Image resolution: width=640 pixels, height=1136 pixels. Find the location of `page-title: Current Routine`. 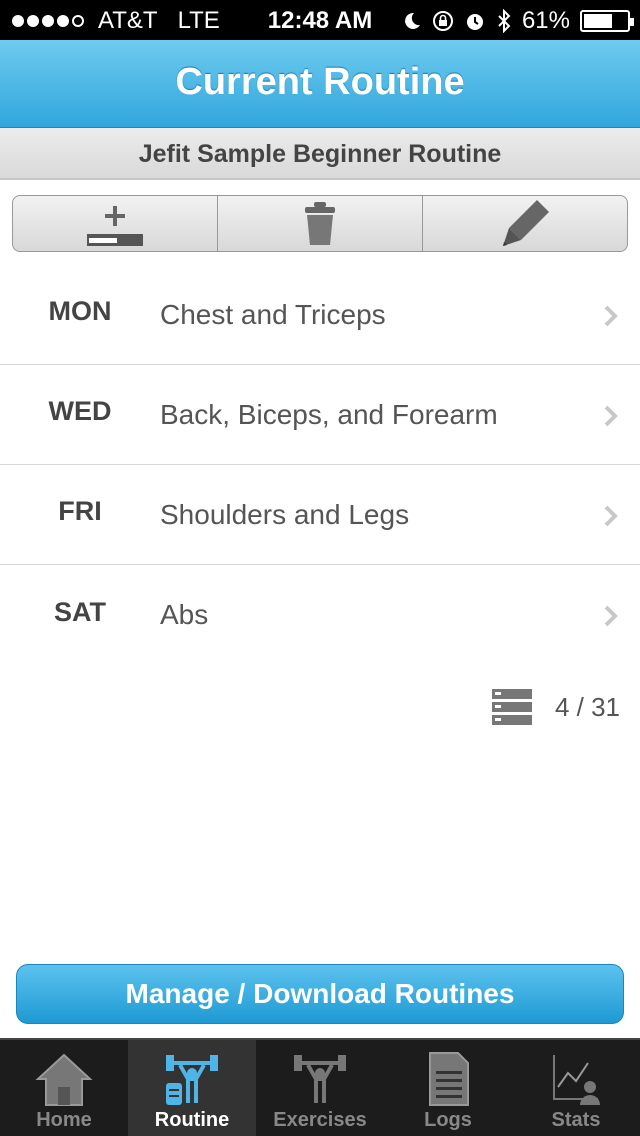

page-title: Current Routine is located at coordinates (320, 82).